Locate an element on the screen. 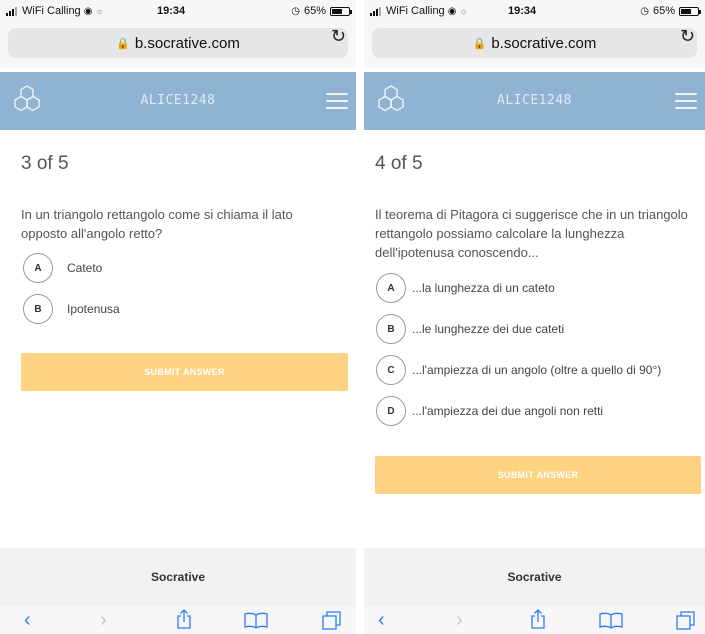 The width and height of the screenshot is (705, 634). question-progress: 4 of 5 is located at coordinates (399, 163).